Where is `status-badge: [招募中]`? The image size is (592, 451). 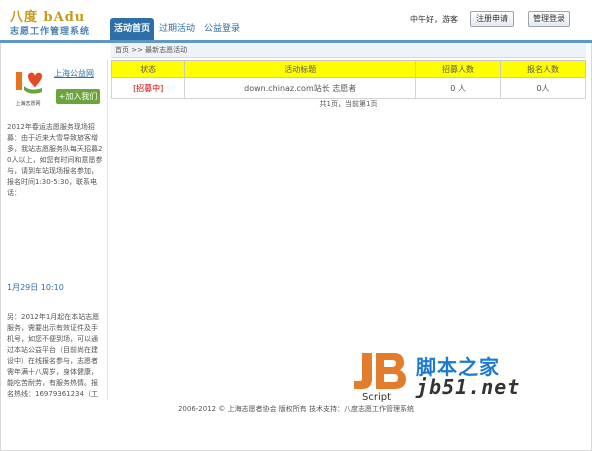 status-badge: [招募中] is located at coordinates (148, 88).